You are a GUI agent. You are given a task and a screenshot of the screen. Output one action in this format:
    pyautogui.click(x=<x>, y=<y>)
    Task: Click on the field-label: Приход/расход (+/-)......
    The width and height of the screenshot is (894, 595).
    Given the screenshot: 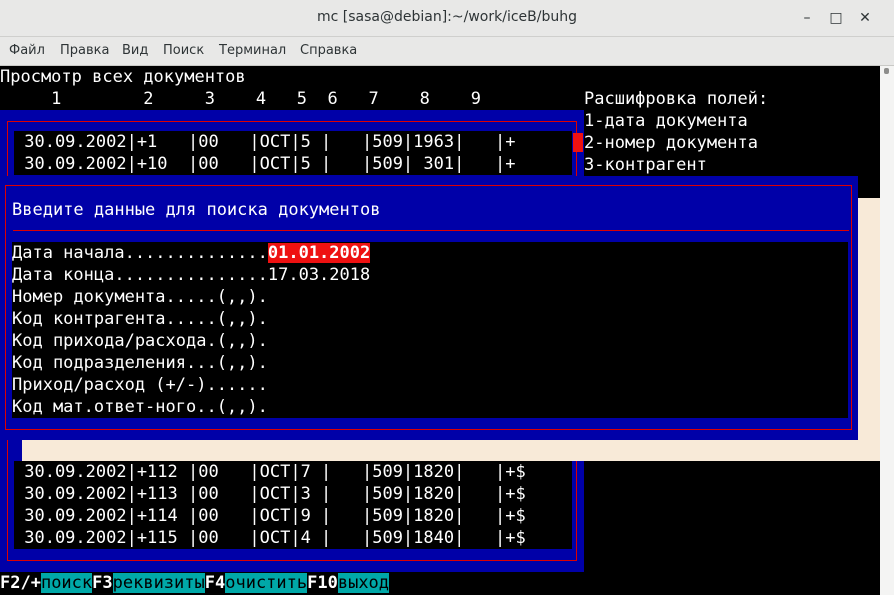 What is the action you would take?
    pyautogui.click(x=140, y=385)
    